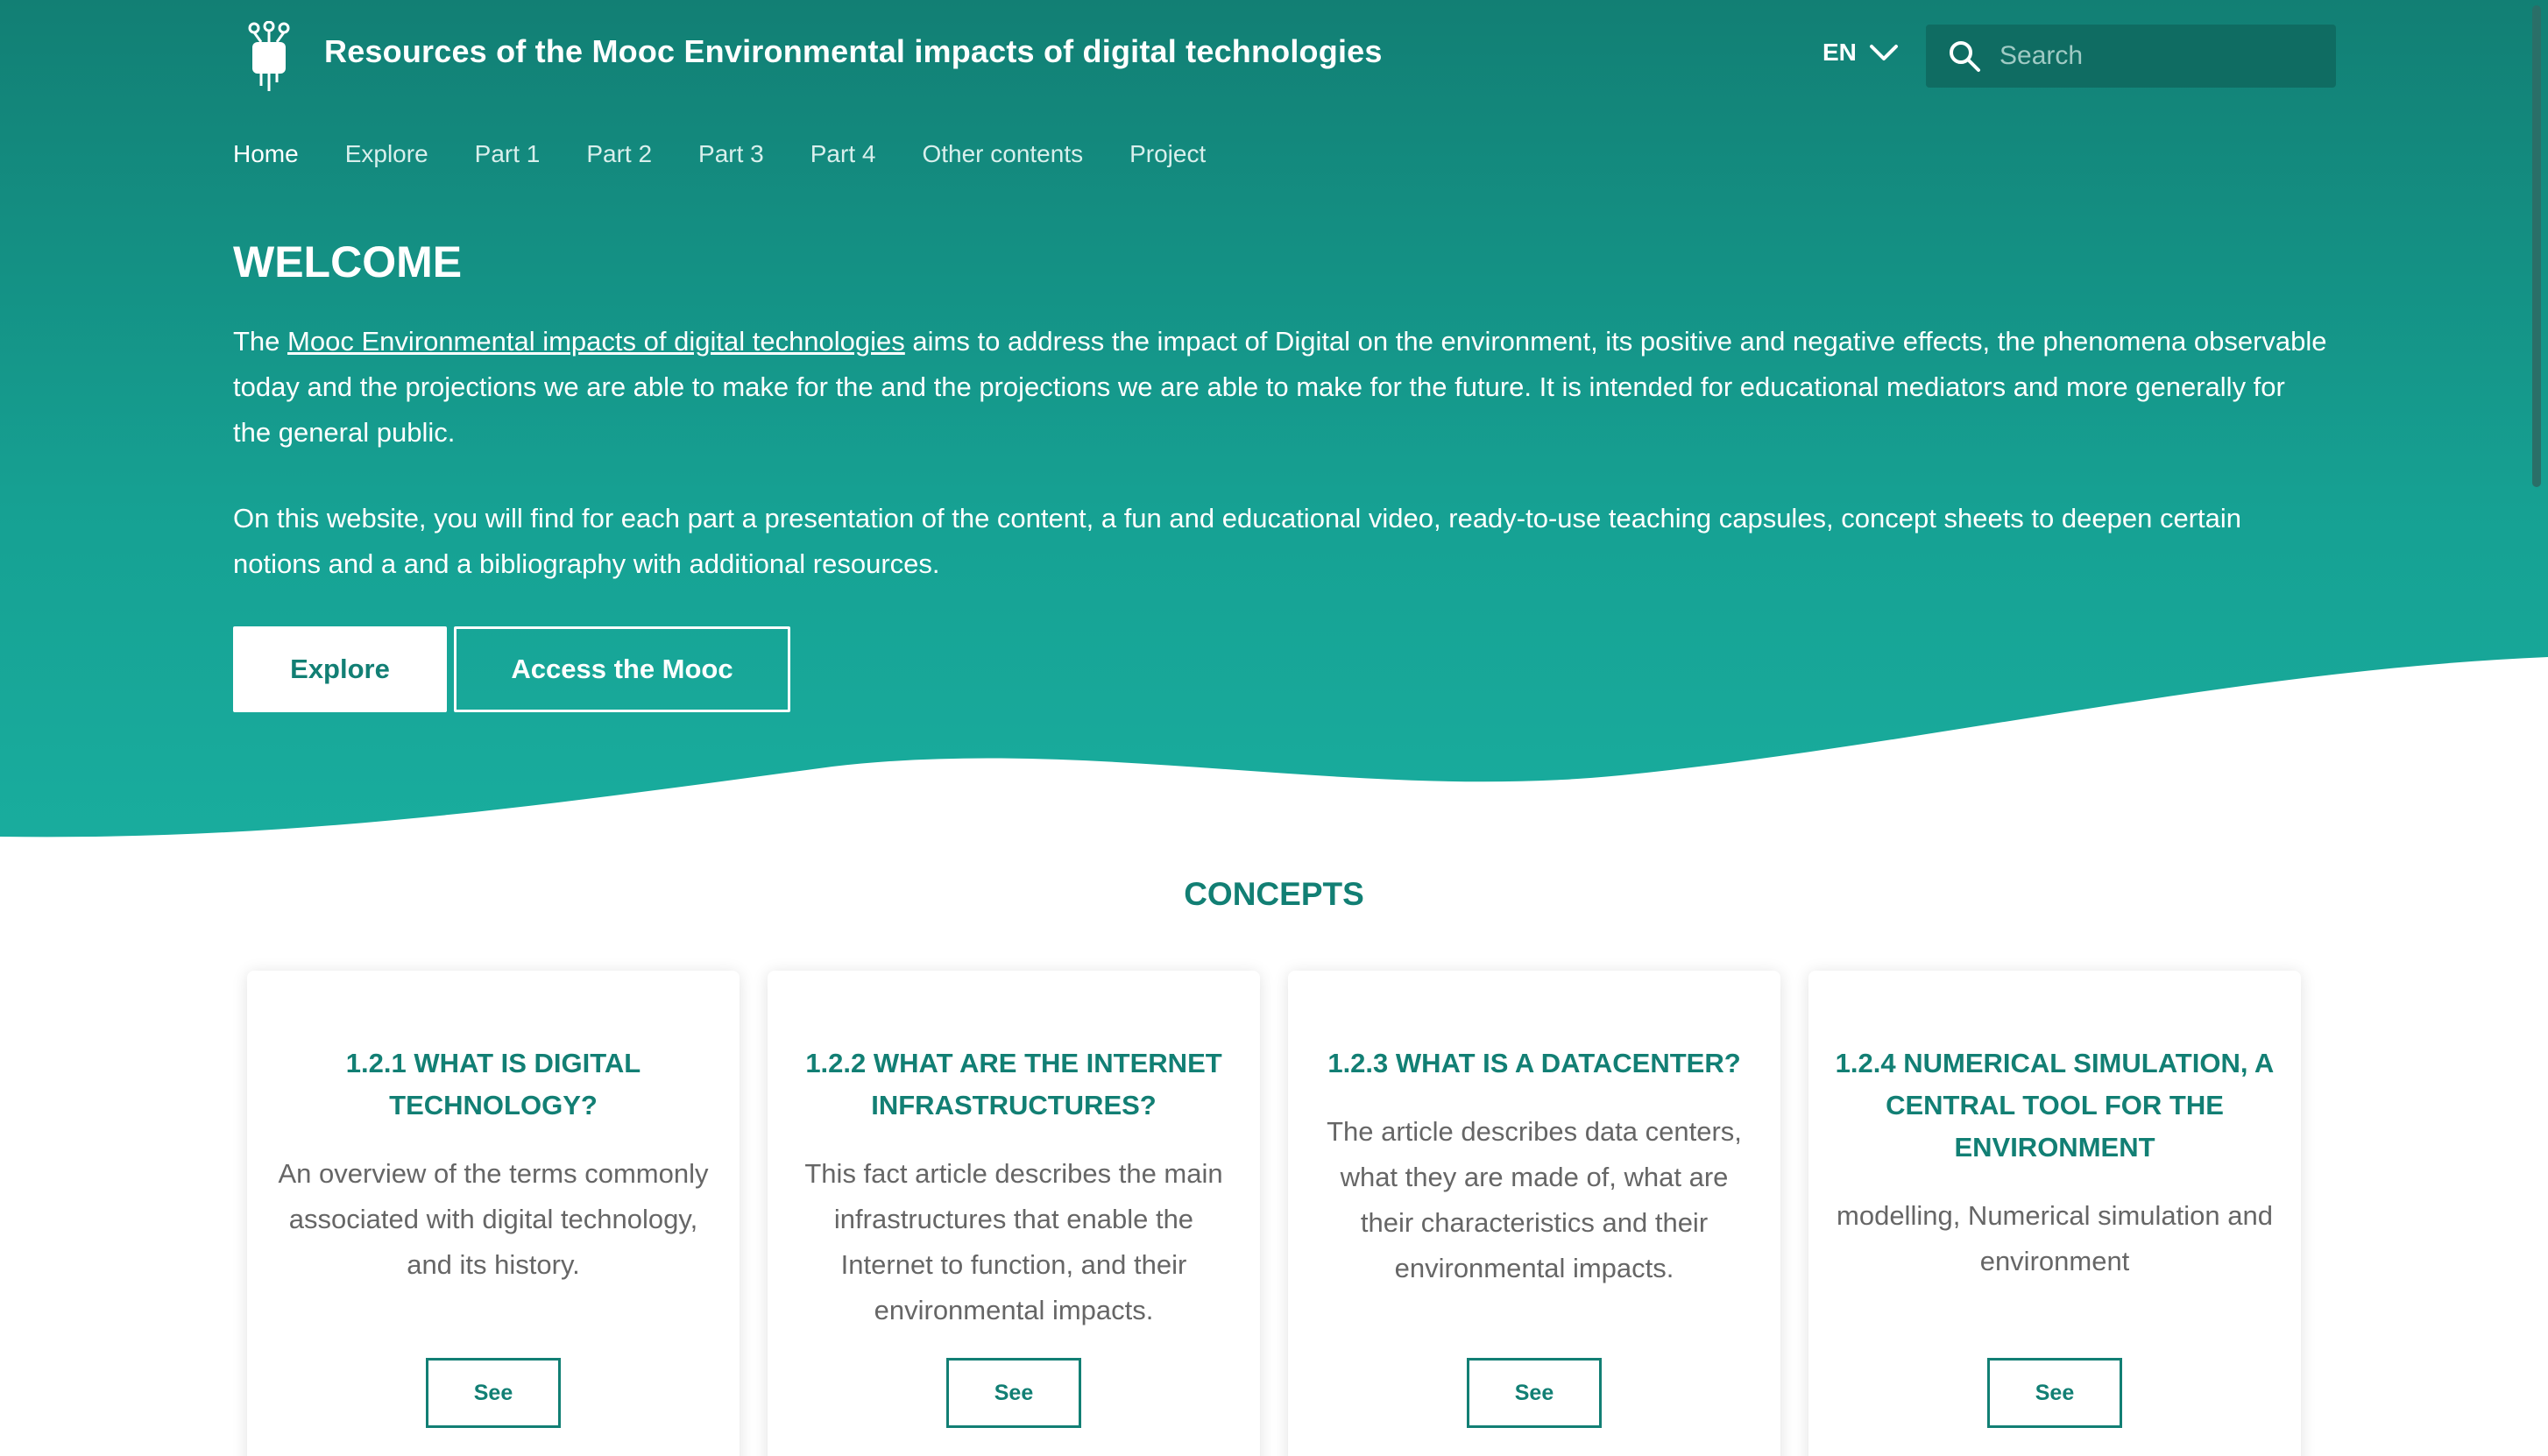 Image resolution: width=2548 pixels, height=1456 pixels. What do you see at coordinates (340, 669) in the screenshot?
I see `explore-button: Explore` at bounding box center [340, 669].